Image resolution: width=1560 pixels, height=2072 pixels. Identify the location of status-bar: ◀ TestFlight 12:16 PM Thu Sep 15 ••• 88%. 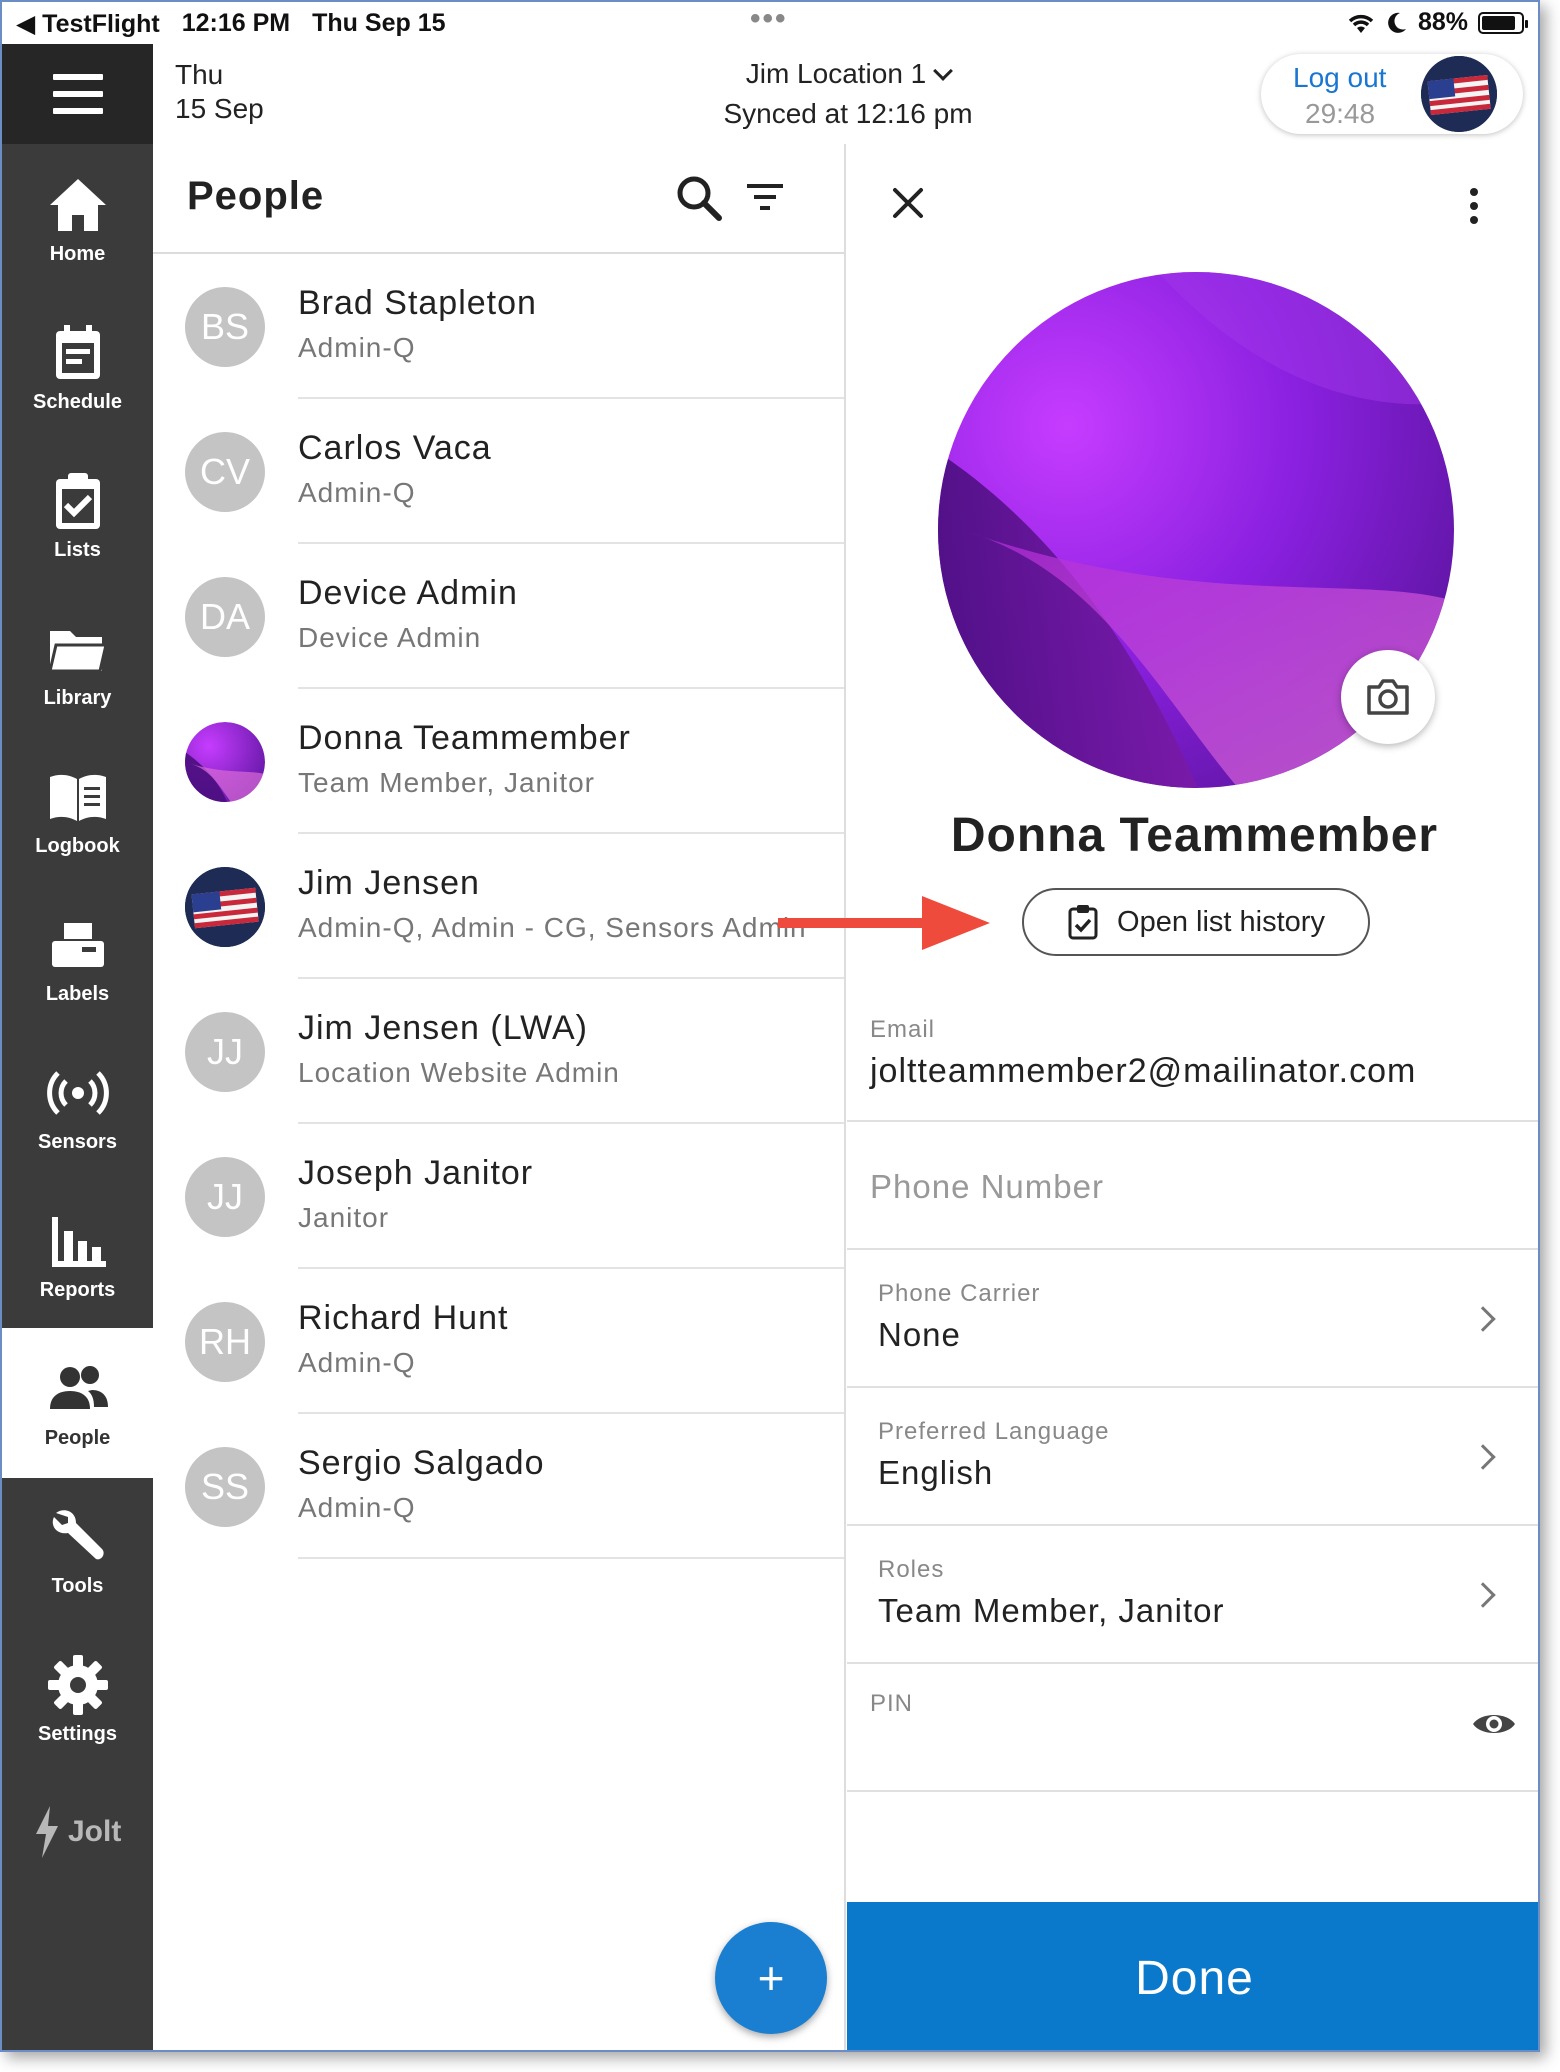
(770, 23).